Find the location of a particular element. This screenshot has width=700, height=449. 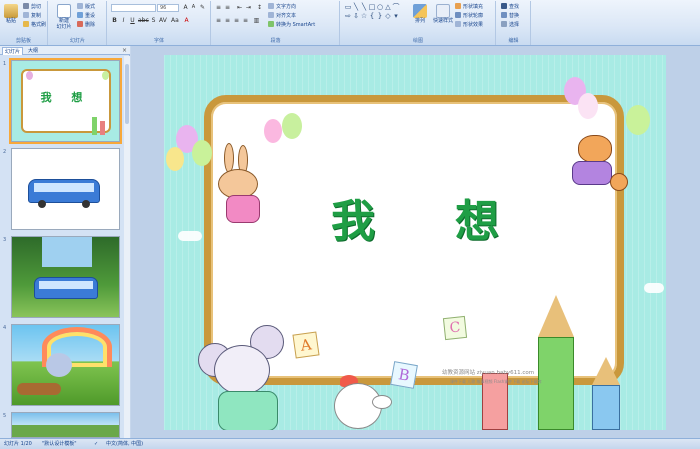

shape-fill-button: 形状填充 is located at coordinates (469, 7).